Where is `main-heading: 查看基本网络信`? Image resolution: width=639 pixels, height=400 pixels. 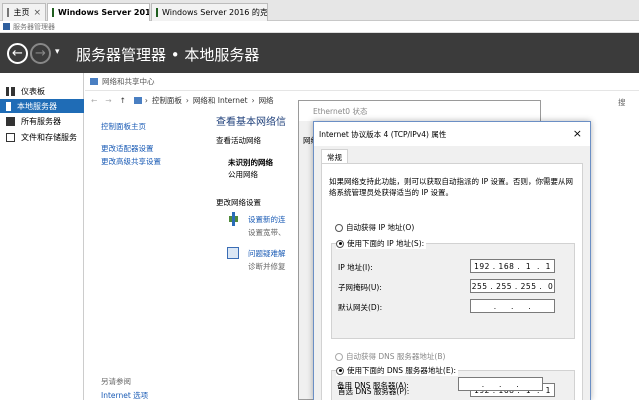 main-heading: 查看基本网络信 is located at coordinates (251, 122).